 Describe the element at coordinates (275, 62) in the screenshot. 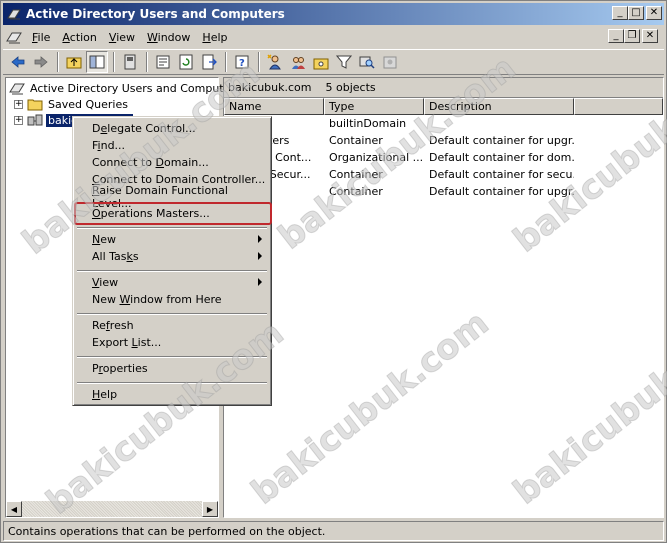

I see `new-user-icon` at that location.